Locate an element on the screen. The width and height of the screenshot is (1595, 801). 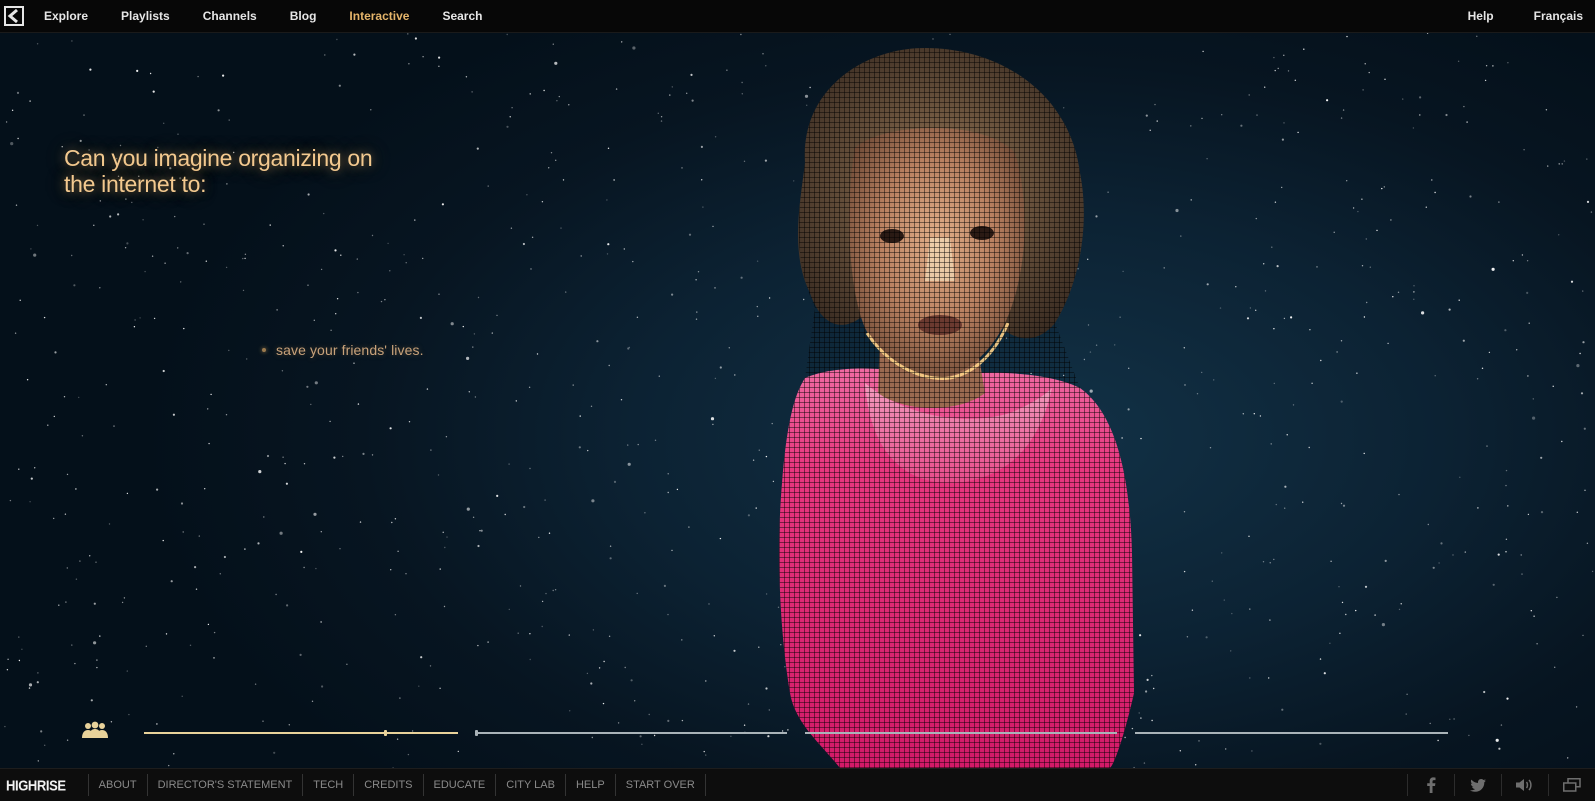
footer-link-credits: CREDITS is located at coordinates (387, 785).